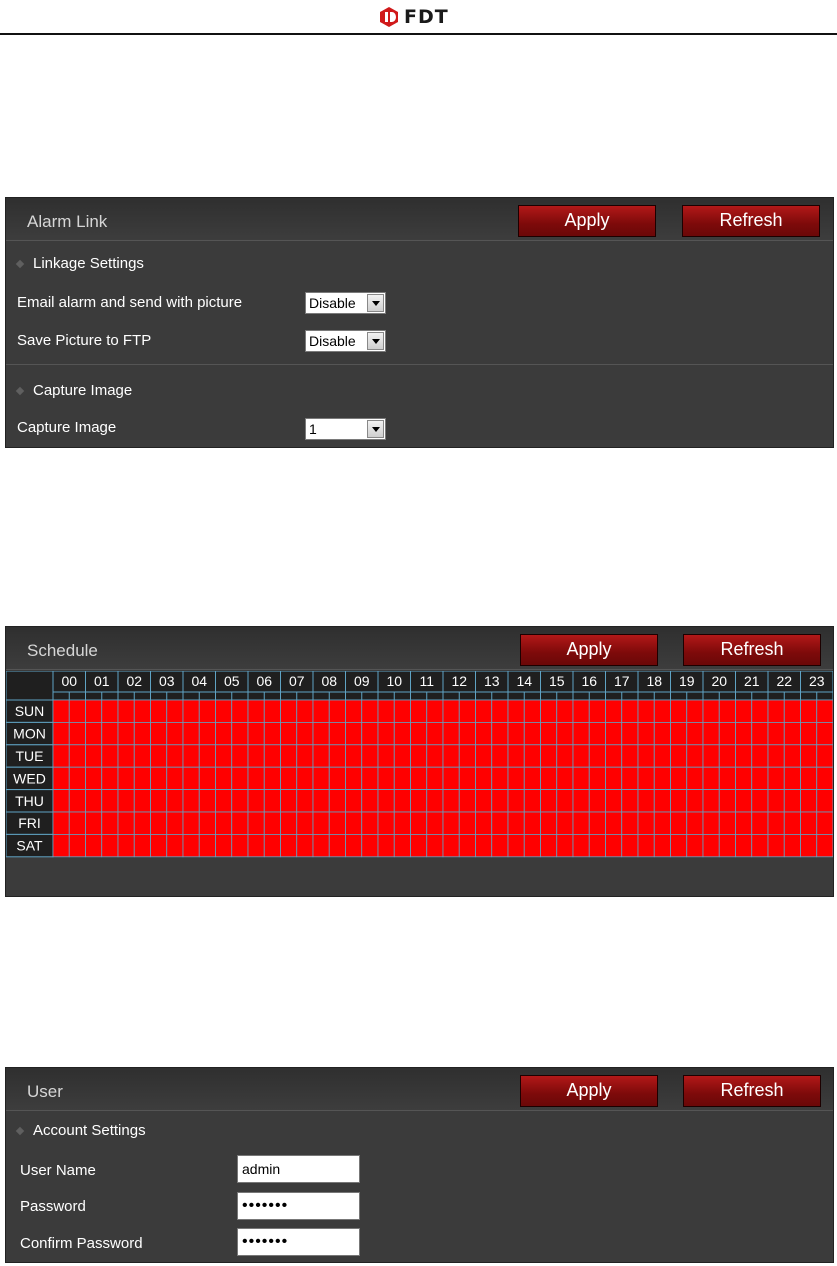 Image resolution: width=837 pixels, height=1266 pixels. What do you see at coordinates (345, 341) in the screenshot?
I see `save-ftp-select: Disable` at bounding box center [345, 341].